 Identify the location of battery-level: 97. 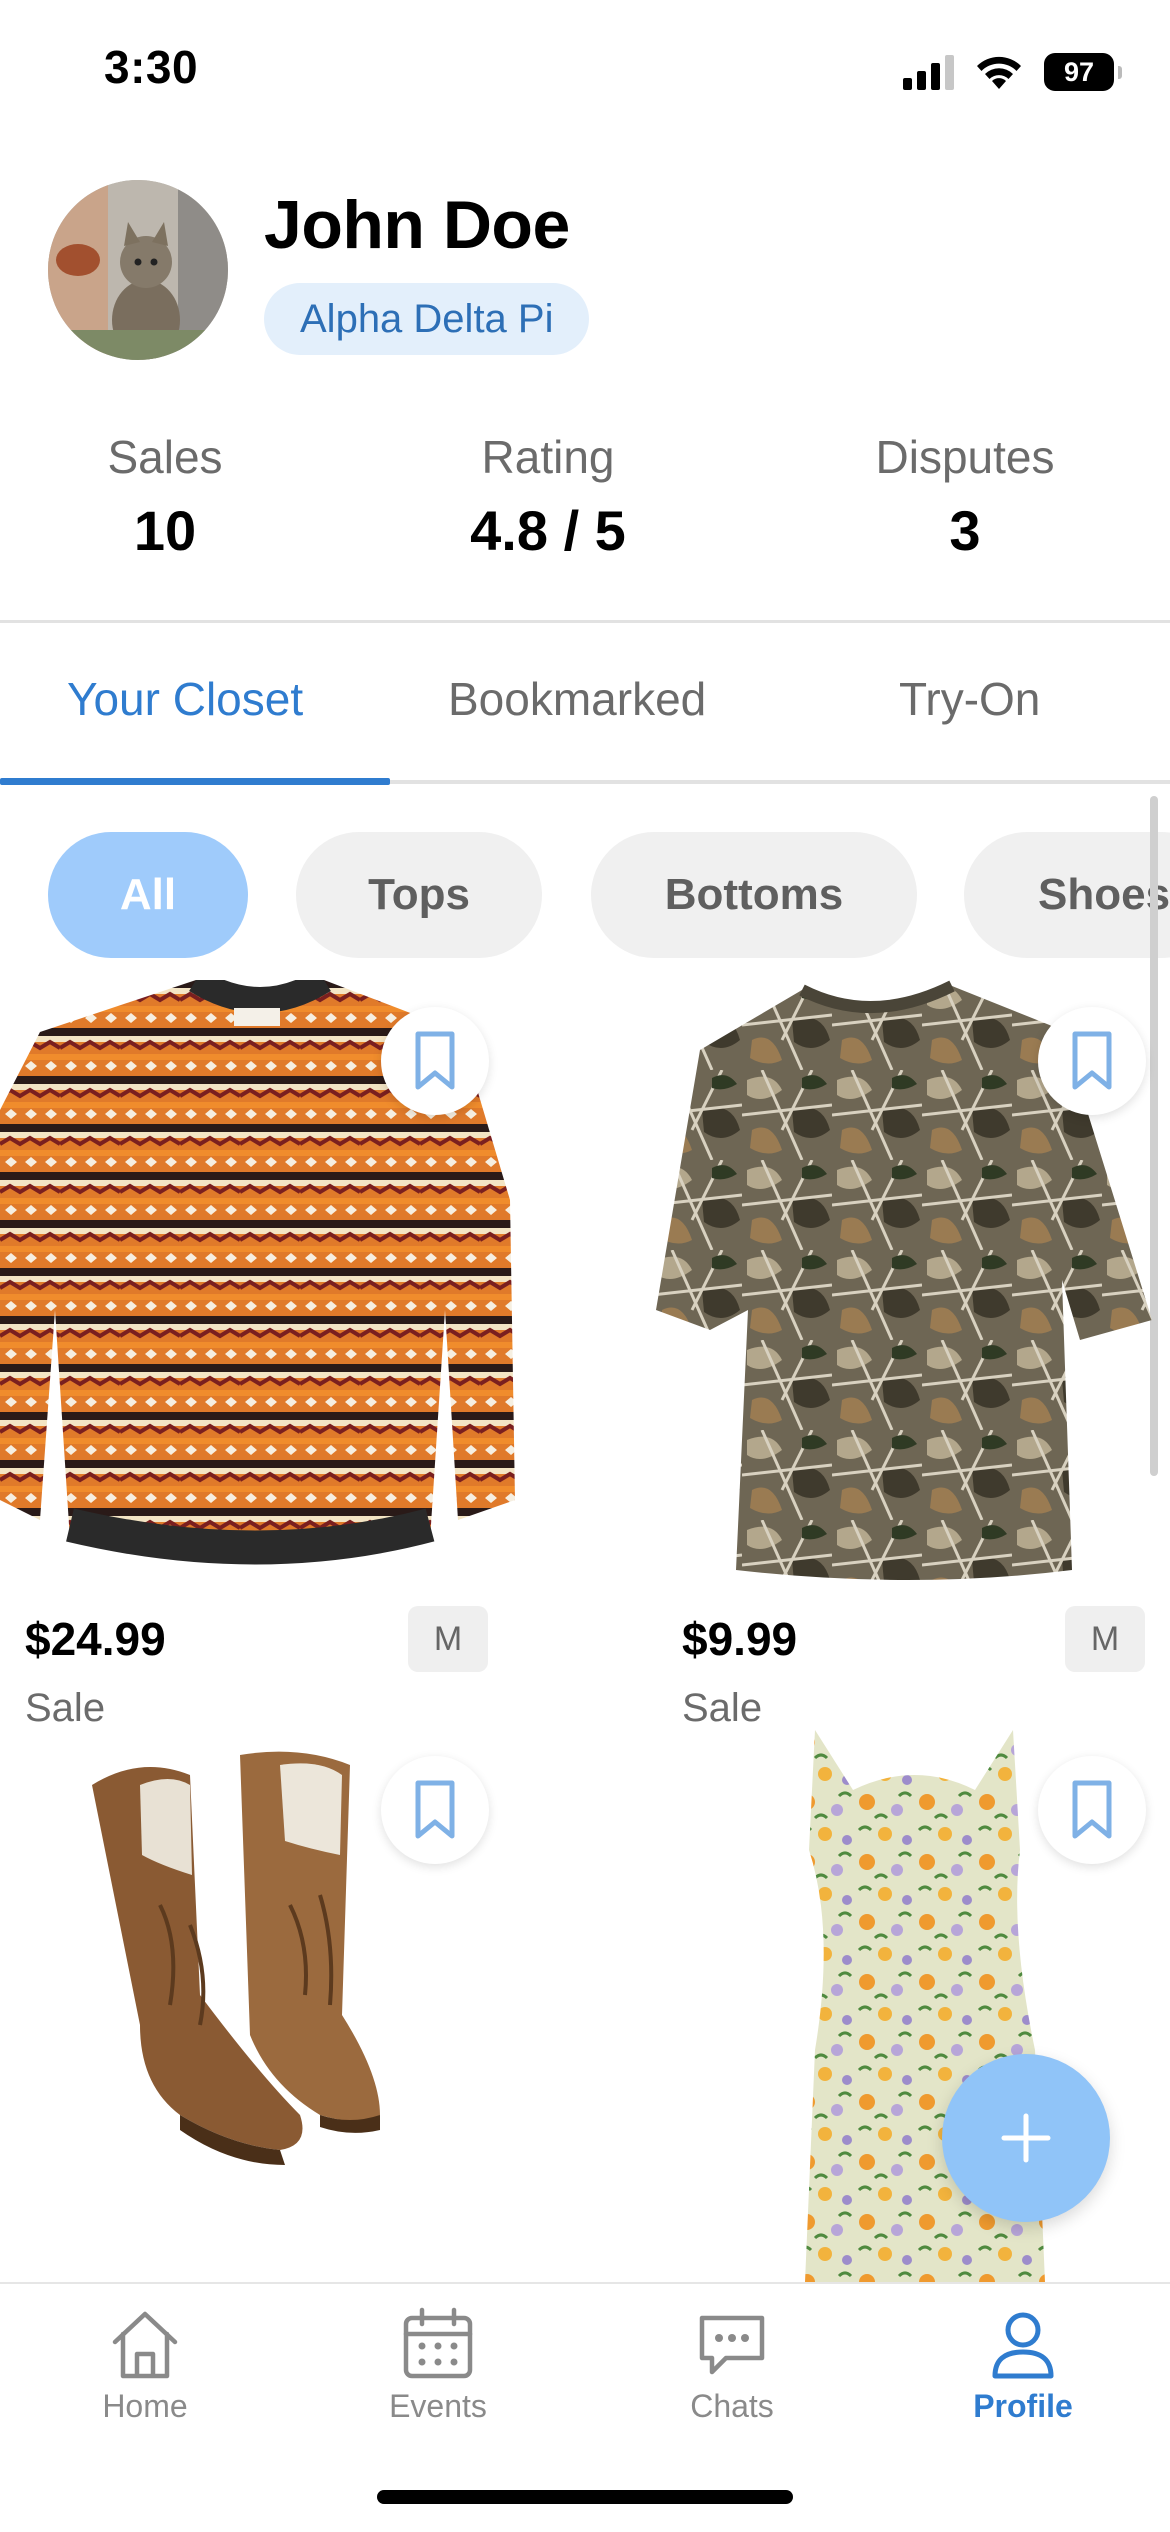
(1079, 71).